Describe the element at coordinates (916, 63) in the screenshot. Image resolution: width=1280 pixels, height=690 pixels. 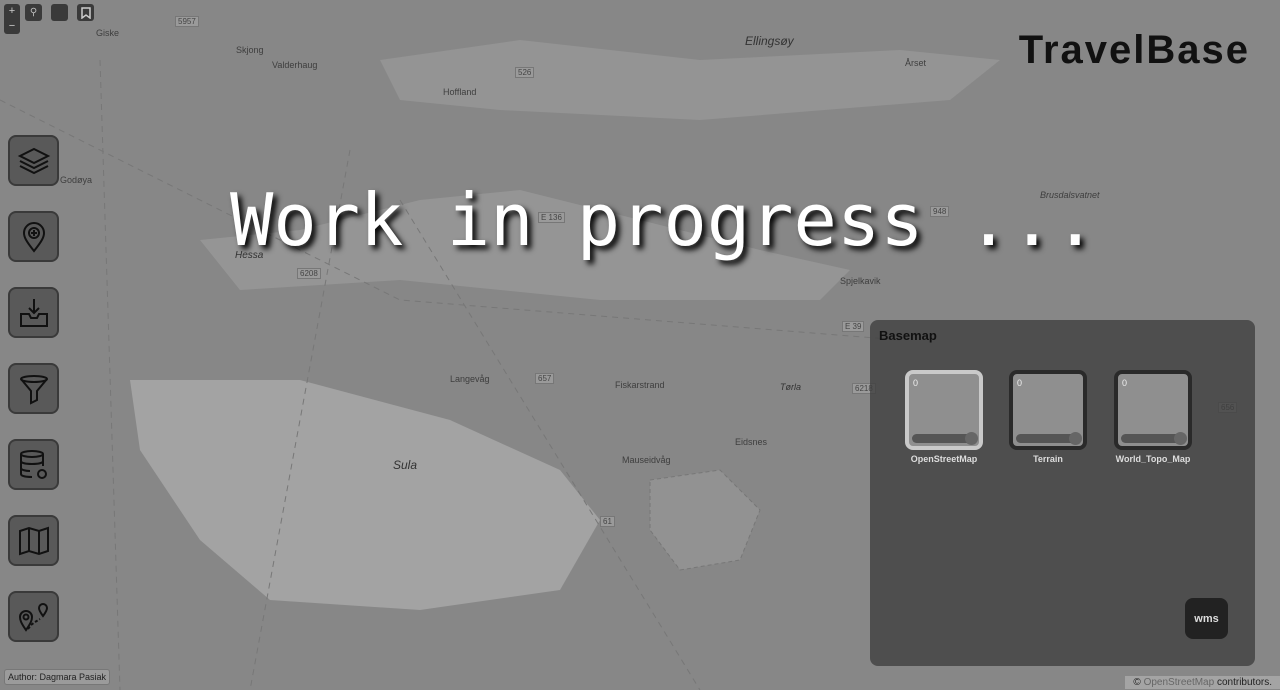
I see `map-label: Årset` at that location.